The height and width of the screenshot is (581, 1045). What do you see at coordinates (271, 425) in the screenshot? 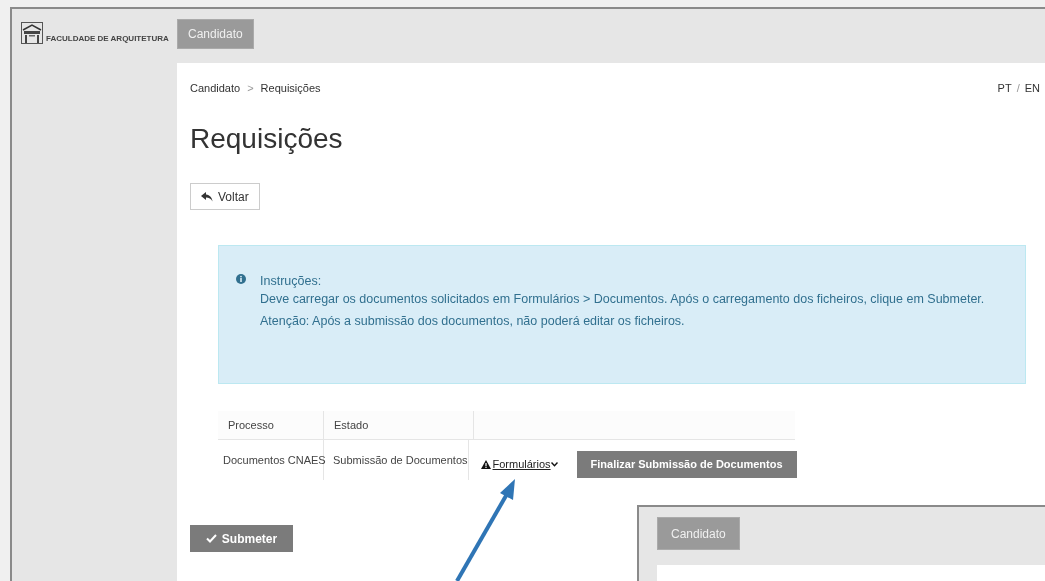
I see `column-header: Processo` at bounding box center [271, 425].